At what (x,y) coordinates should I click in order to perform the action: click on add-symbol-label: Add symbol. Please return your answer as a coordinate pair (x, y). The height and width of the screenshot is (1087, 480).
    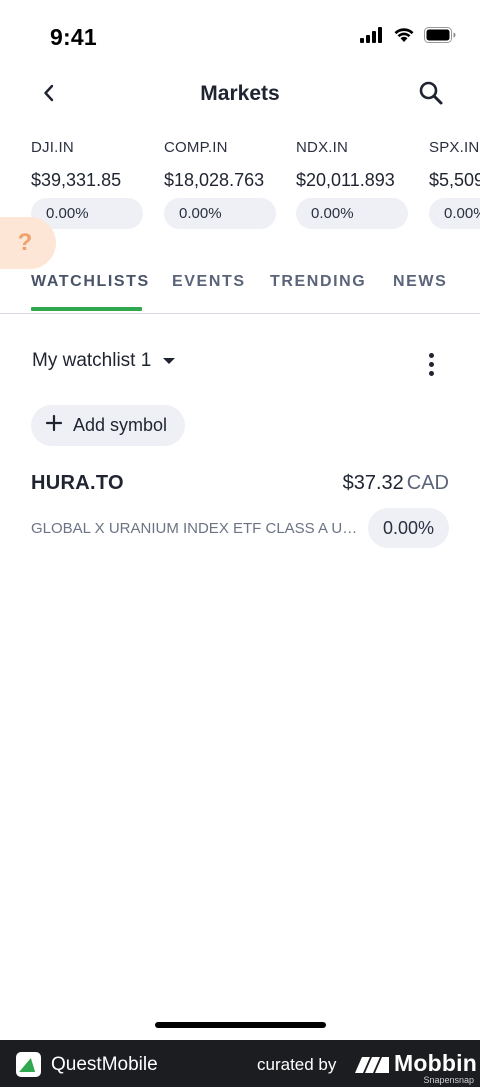
    Looking at the image, I should click on (120, 425).